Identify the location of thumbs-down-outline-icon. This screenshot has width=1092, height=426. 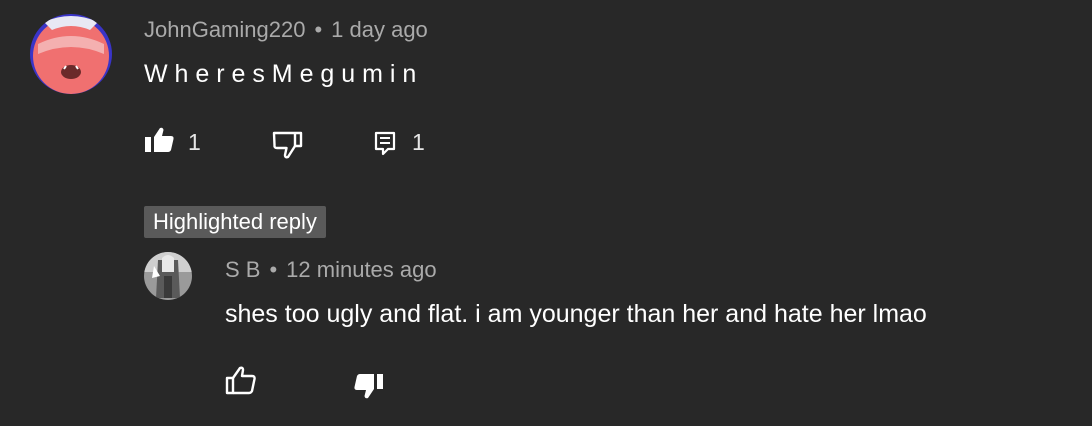
(288, 145).